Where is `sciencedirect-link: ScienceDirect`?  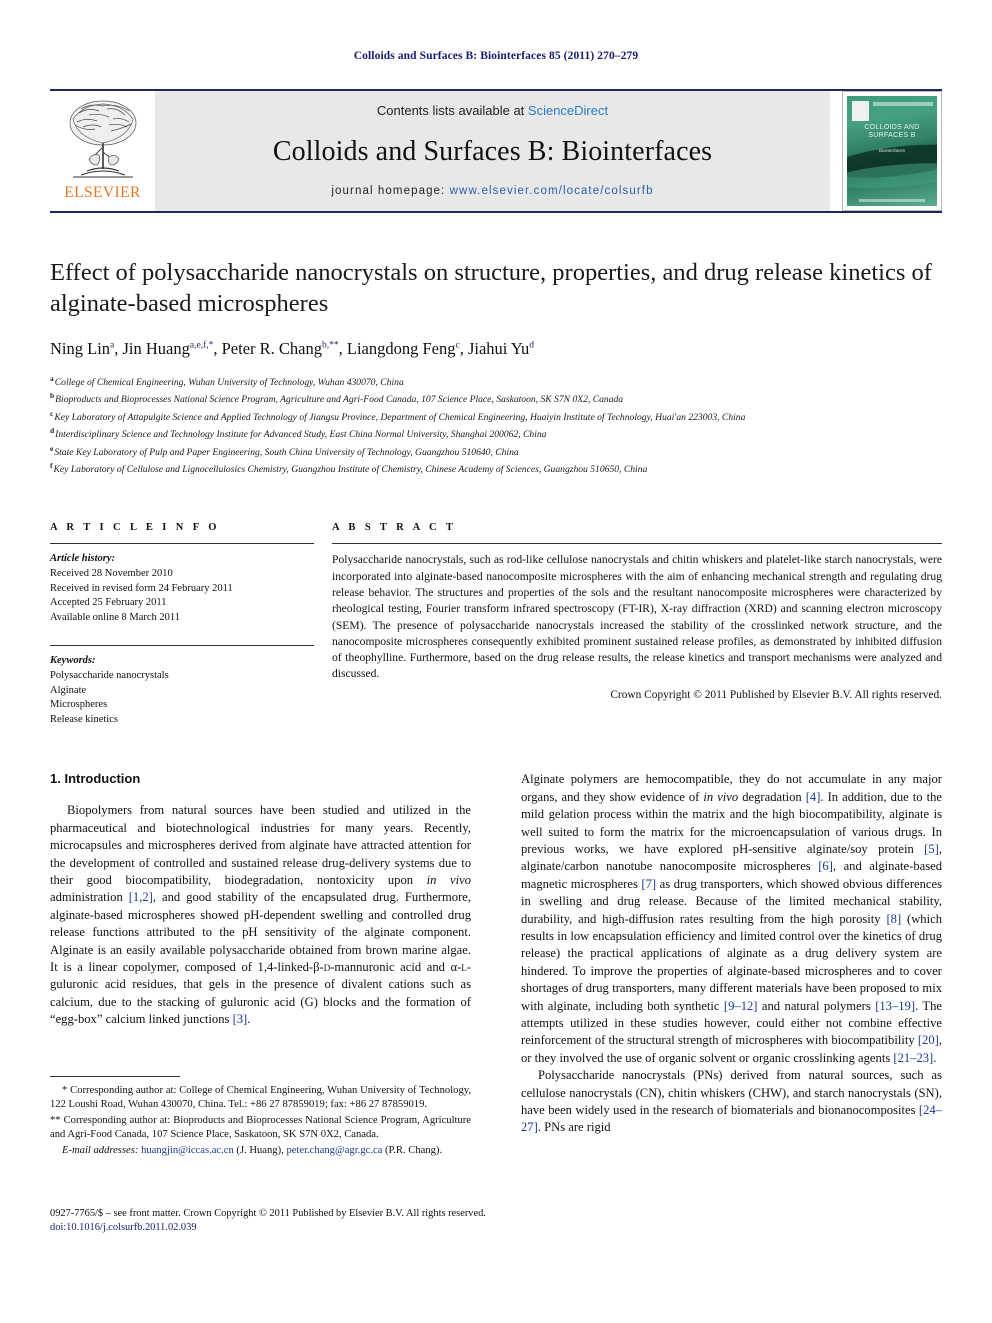 sciencedirect-link: ScienceDirect is located at coordinates (568, 110).